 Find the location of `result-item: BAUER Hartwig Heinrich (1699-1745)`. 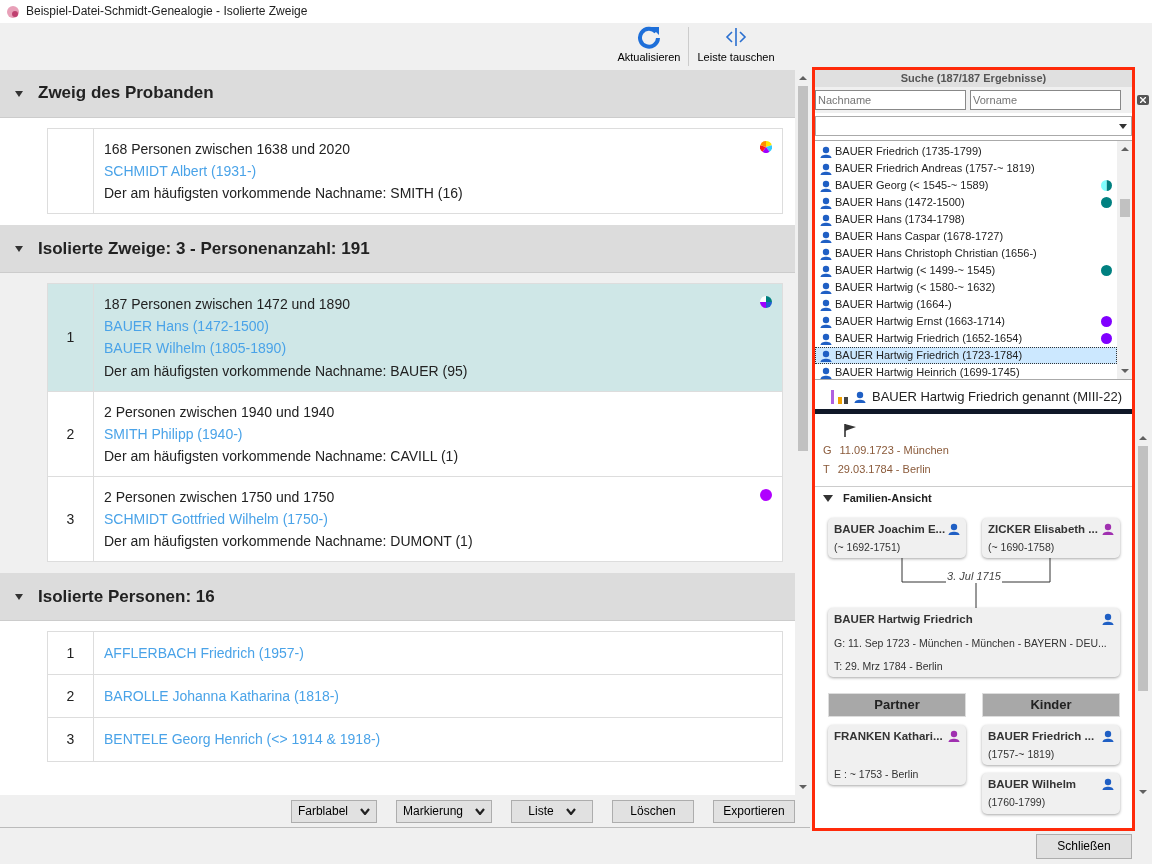

result-item: BAUER Hartwig Heinrich (1699-1745) is located at coordinates (966, 373).